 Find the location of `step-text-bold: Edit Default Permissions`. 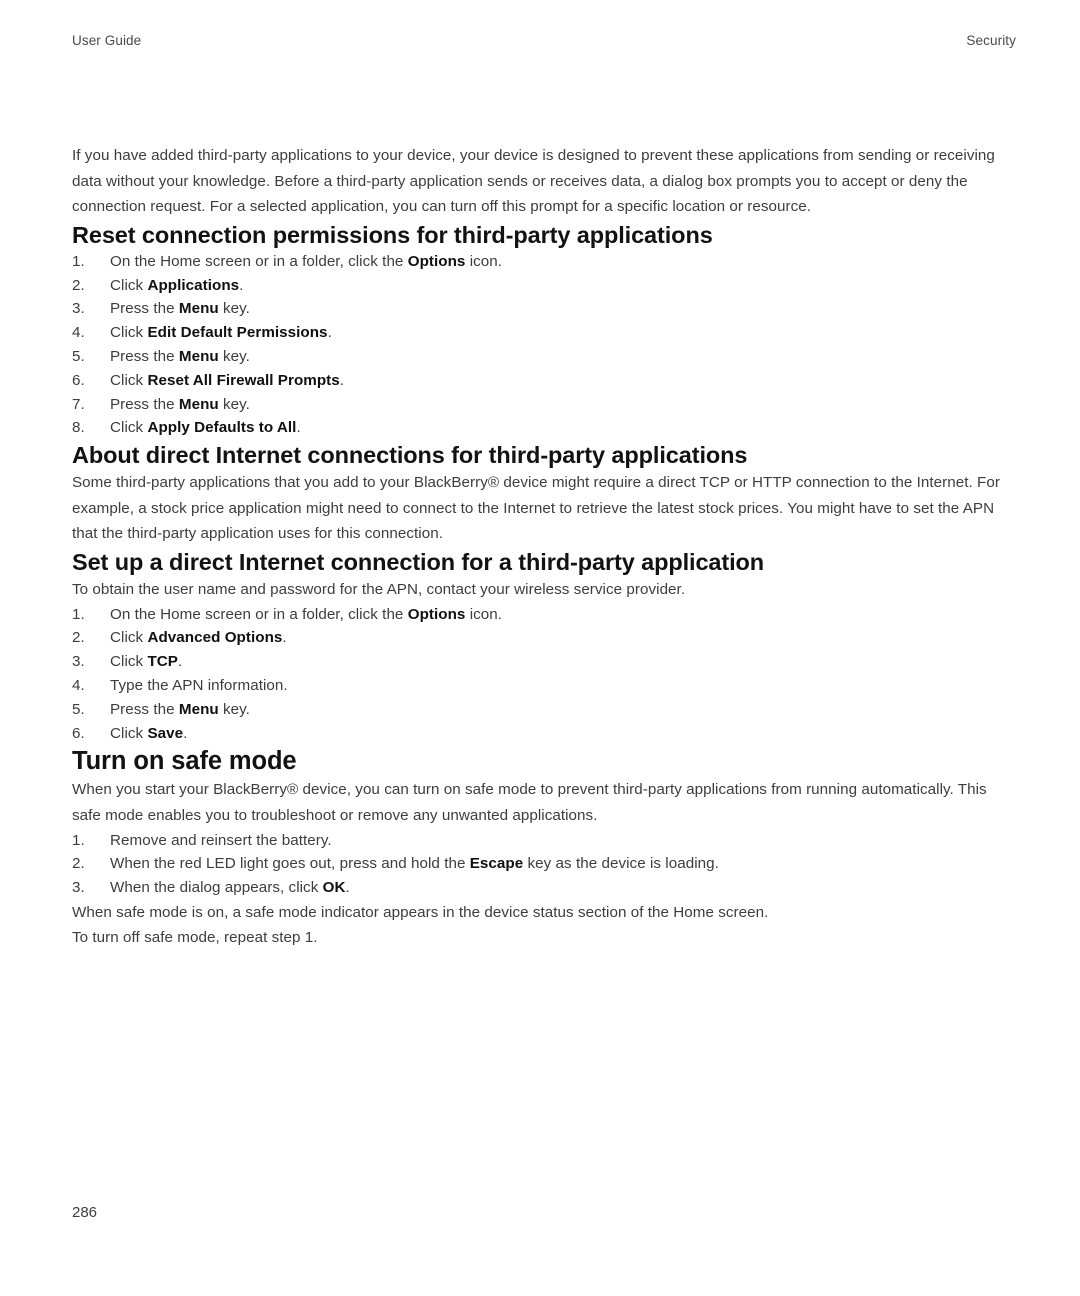

step-text-bold: Edit Default Permissions is located at coordinates (237, 333).